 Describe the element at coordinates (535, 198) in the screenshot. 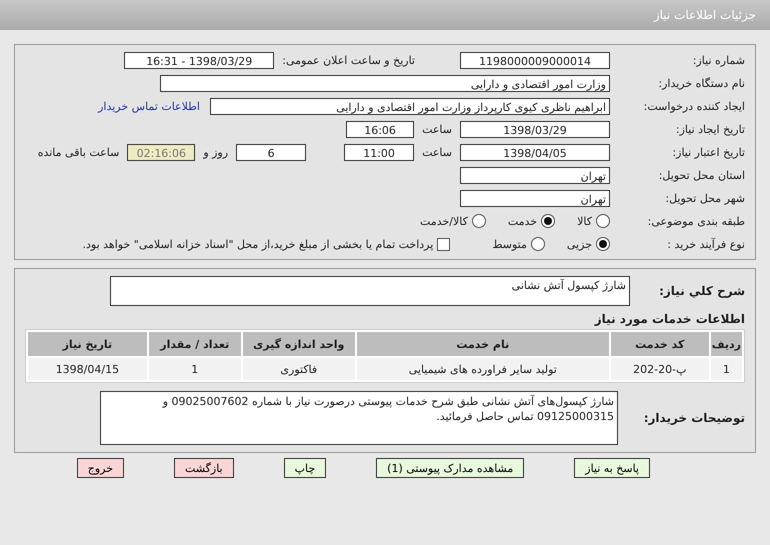

I see `city-field: تهران` at that location.